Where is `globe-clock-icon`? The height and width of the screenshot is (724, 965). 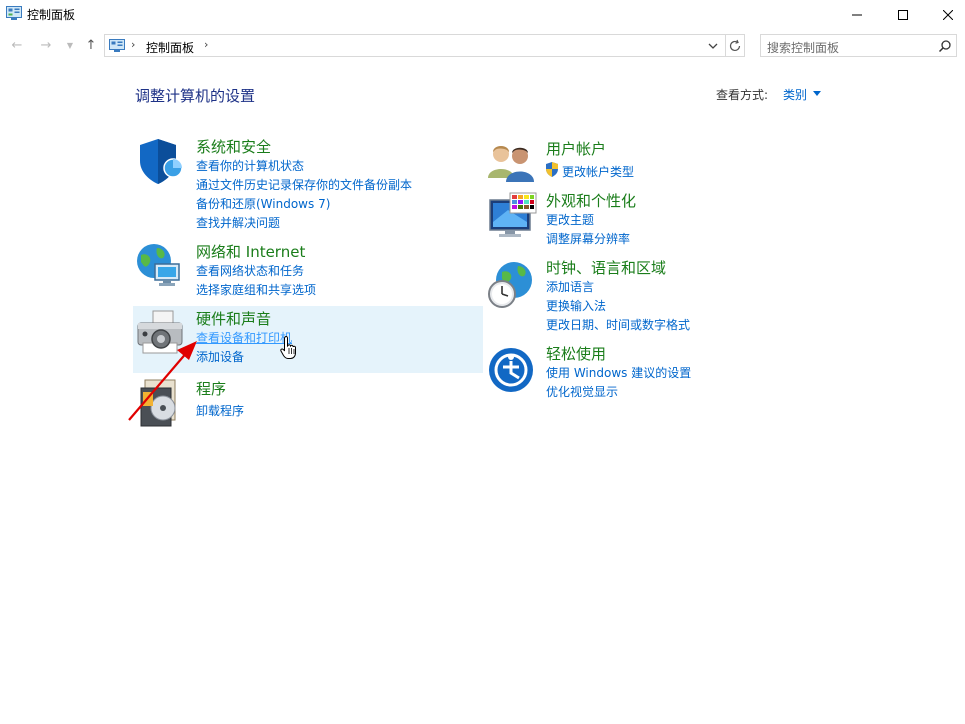 globe-clock-icon is located at coordinates (511, 285).